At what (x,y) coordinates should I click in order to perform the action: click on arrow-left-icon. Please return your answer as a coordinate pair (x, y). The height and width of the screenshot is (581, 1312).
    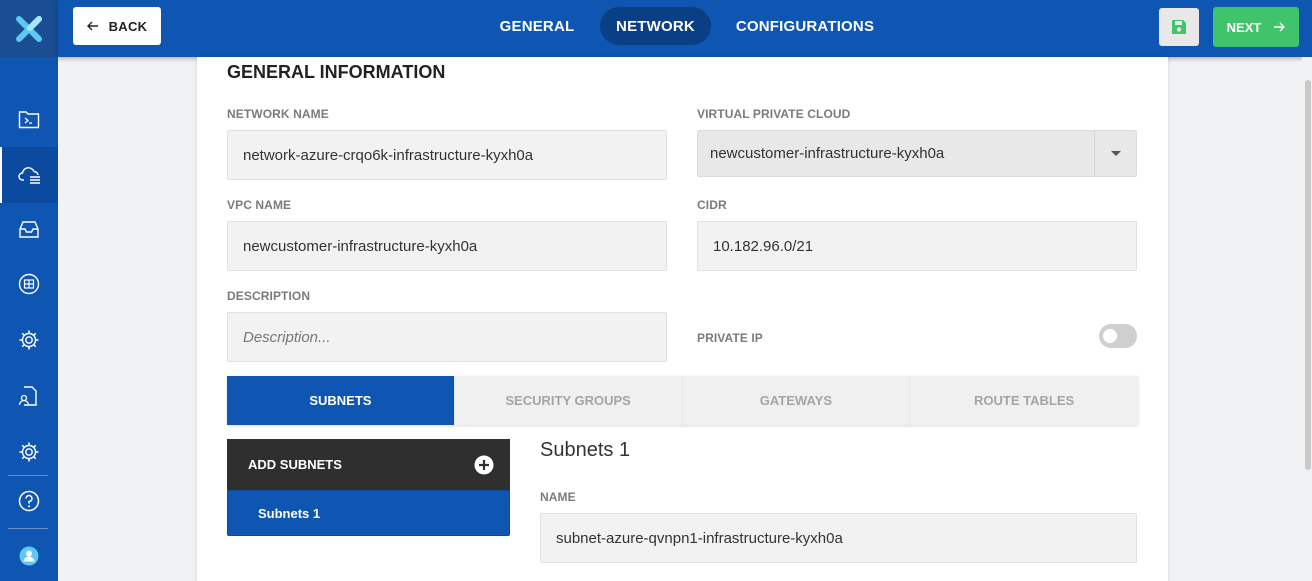
    Looking at the image, I should click on (92, 26).